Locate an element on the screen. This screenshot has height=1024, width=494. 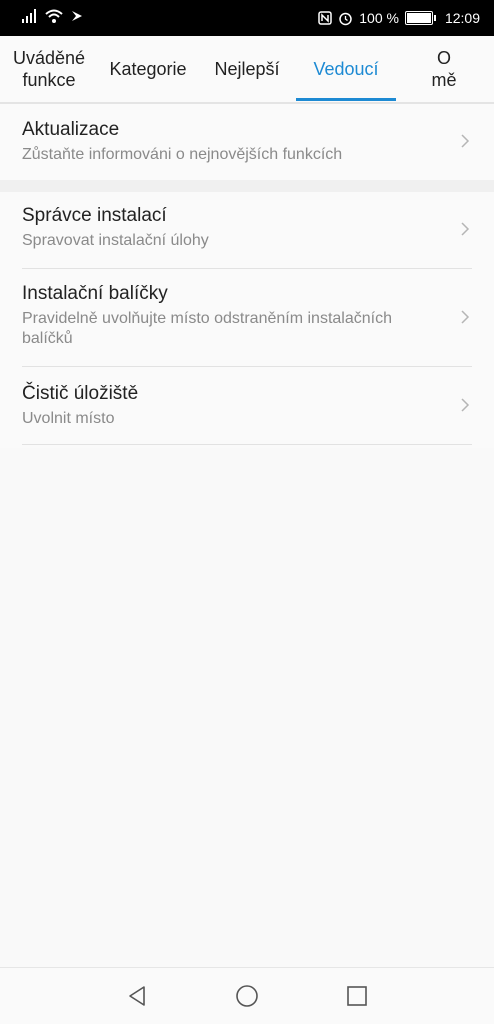
install-packages-title: Instalační balíčky is located at coordinates (95, 293).